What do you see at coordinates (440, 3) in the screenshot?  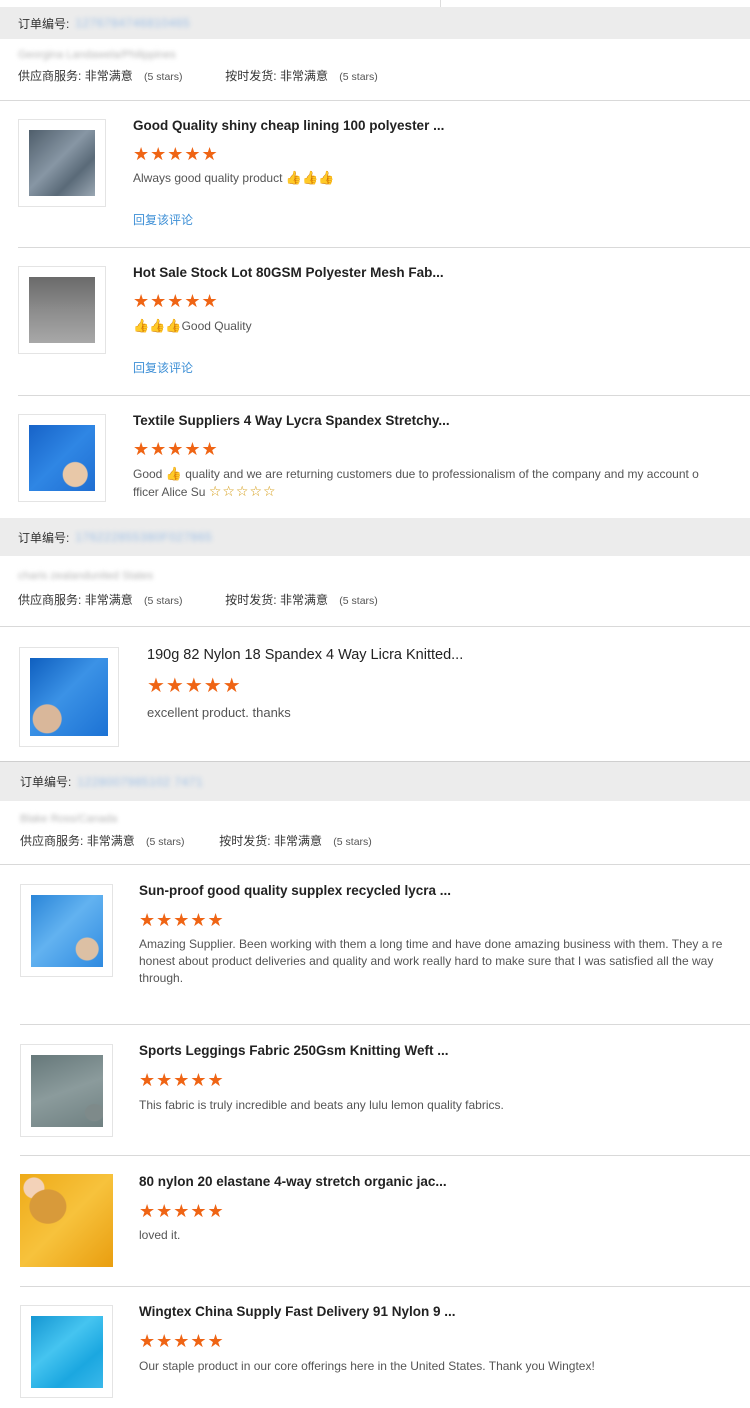 I see `order-header-line` at bounding box center [440, 3].